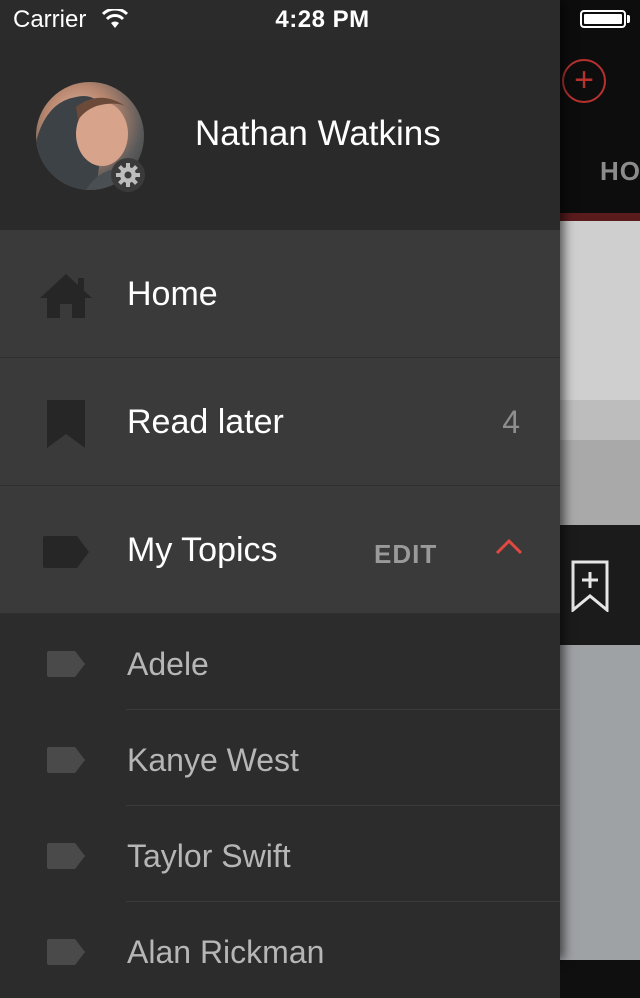 The height and width of the screenshot is (998, 640). What do you see at coordinates (168, 664) in the screenshot?
I see `topic-label: Adele` at bounding box center [168, 664].